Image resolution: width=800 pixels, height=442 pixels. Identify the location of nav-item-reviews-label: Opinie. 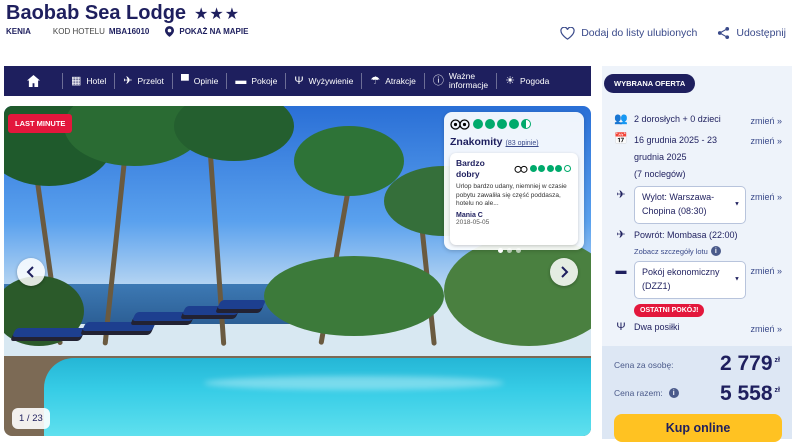
(206, 81).